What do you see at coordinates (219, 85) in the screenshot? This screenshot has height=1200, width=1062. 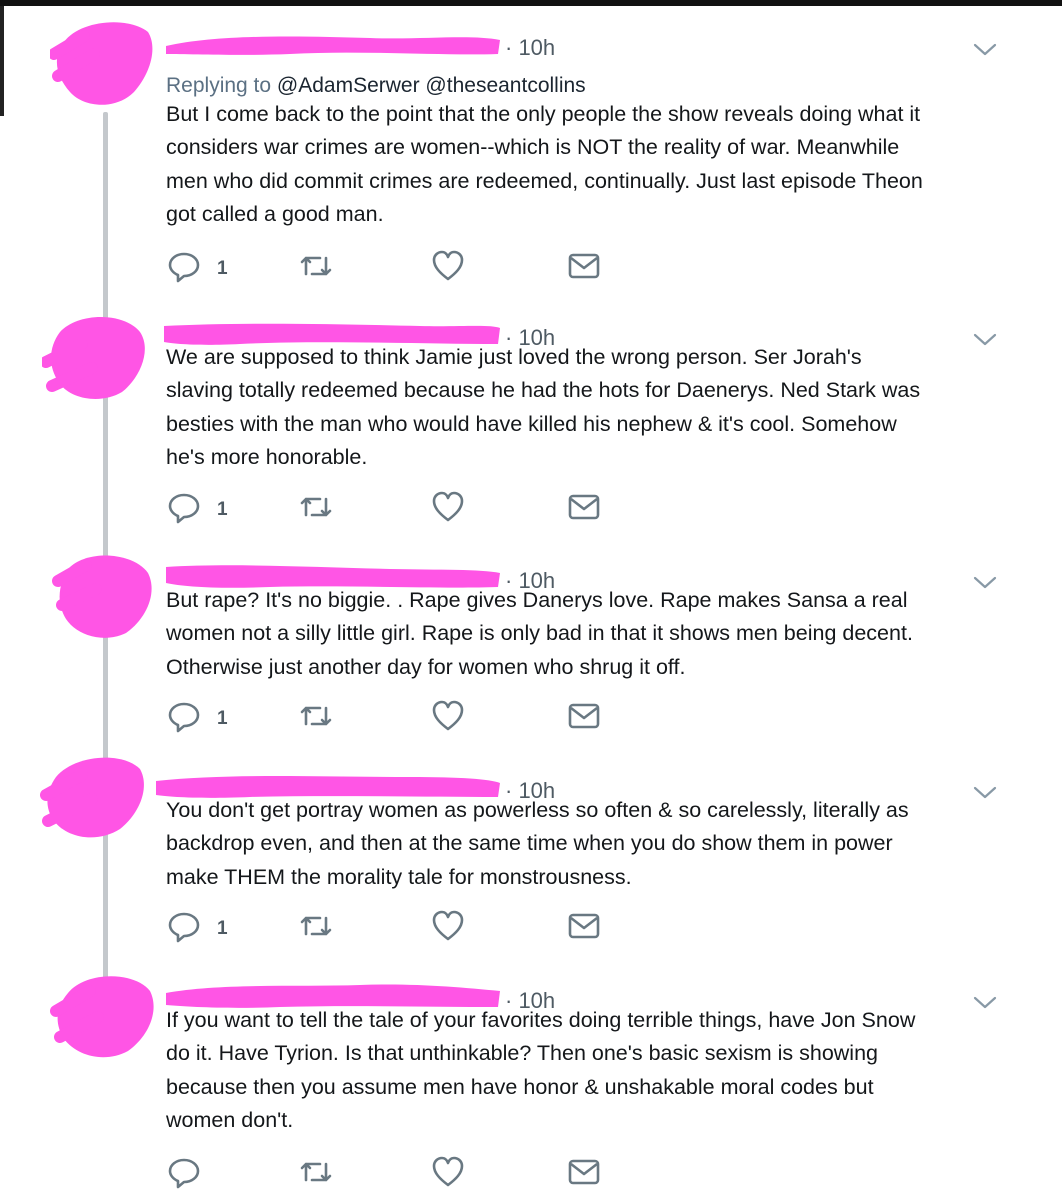 I see `replying-to-label: Replying to` at bounding box center [219, 85].